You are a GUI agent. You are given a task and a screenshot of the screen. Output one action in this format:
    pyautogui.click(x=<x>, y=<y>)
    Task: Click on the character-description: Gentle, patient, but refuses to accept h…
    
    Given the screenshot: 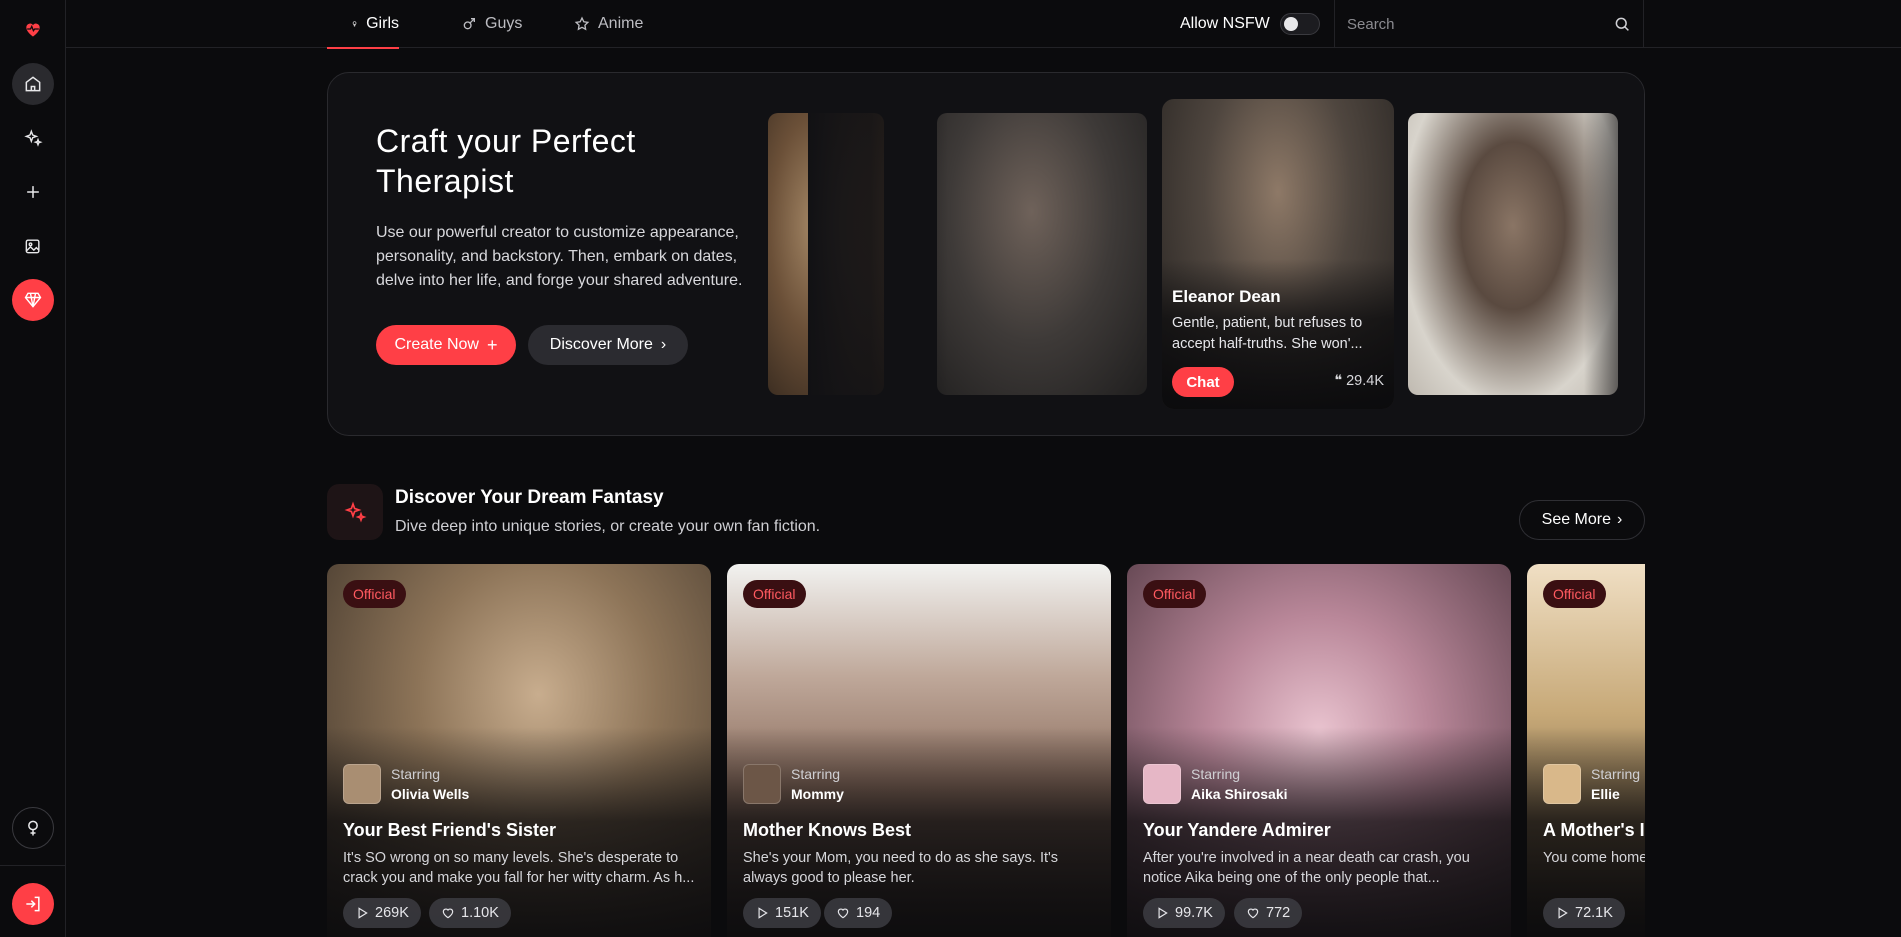 What is the action you would take?
    pyautogui.click(x=1267, y=333)
    